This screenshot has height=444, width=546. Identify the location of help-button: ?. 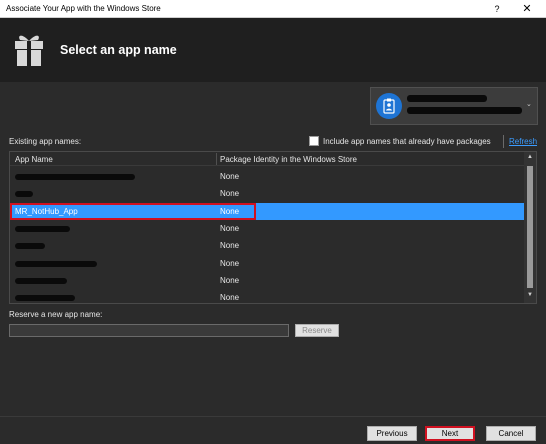
(497, 9).